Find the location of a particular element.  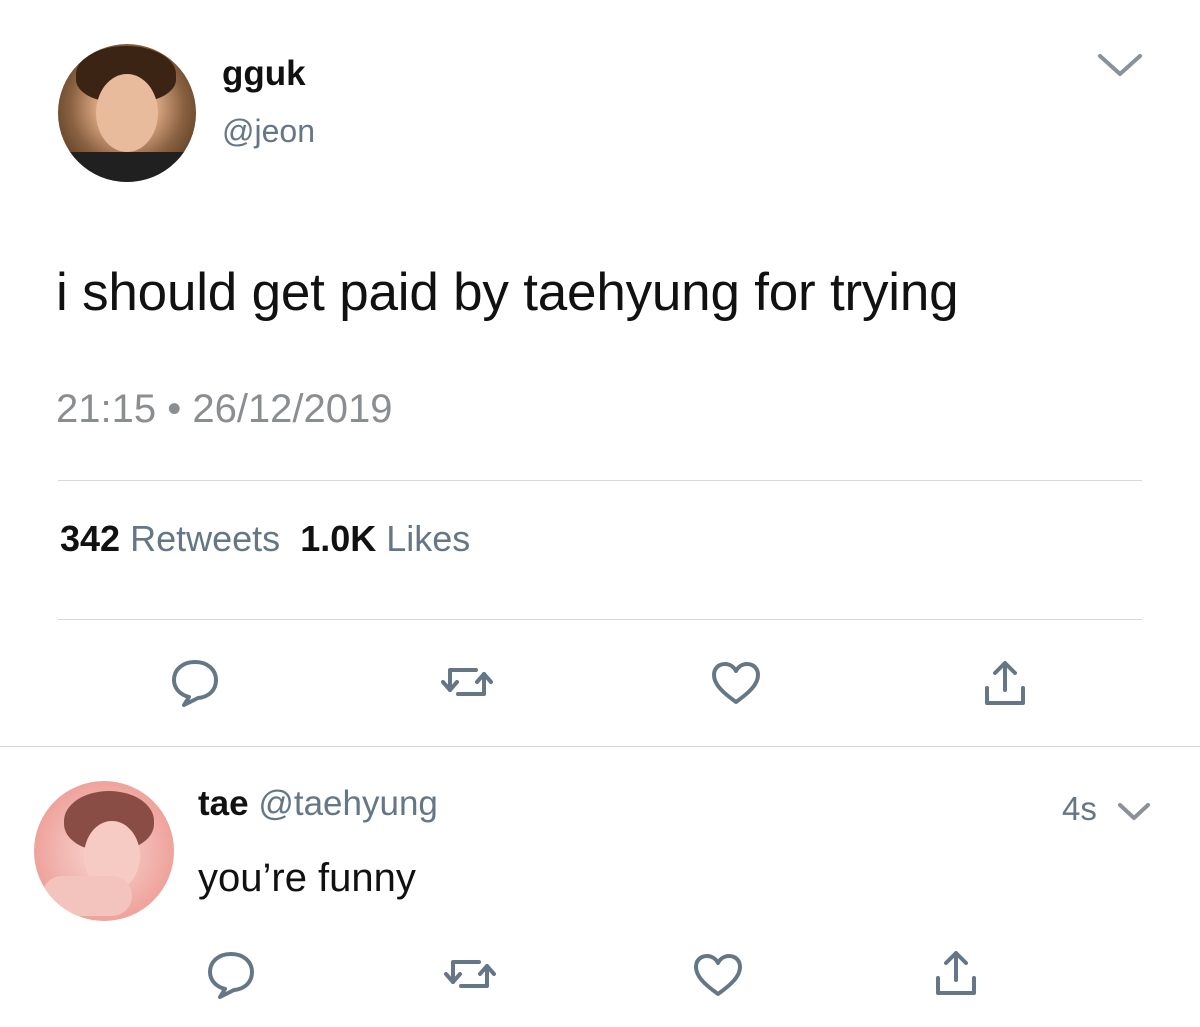

display-name: tae is located at coordinates (223, 803).